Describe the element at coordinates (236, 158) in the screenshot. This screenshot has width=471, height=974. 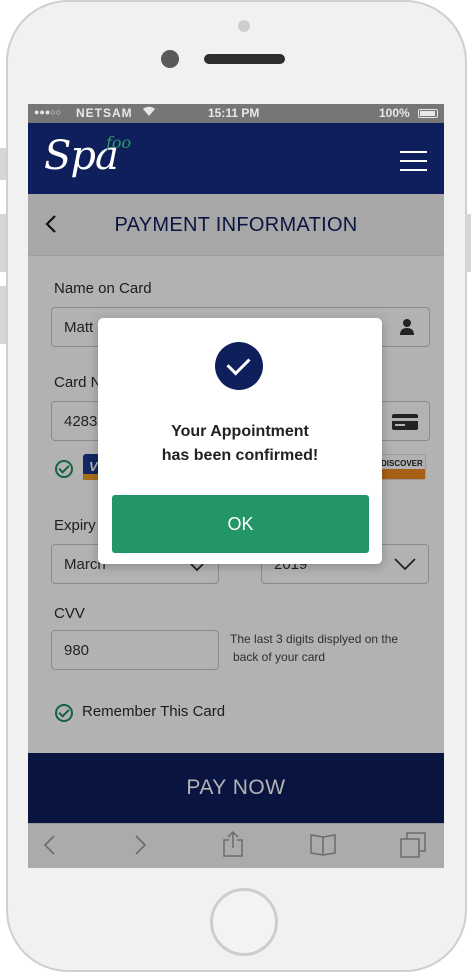
I see `app-header: Spa foo` at that location.